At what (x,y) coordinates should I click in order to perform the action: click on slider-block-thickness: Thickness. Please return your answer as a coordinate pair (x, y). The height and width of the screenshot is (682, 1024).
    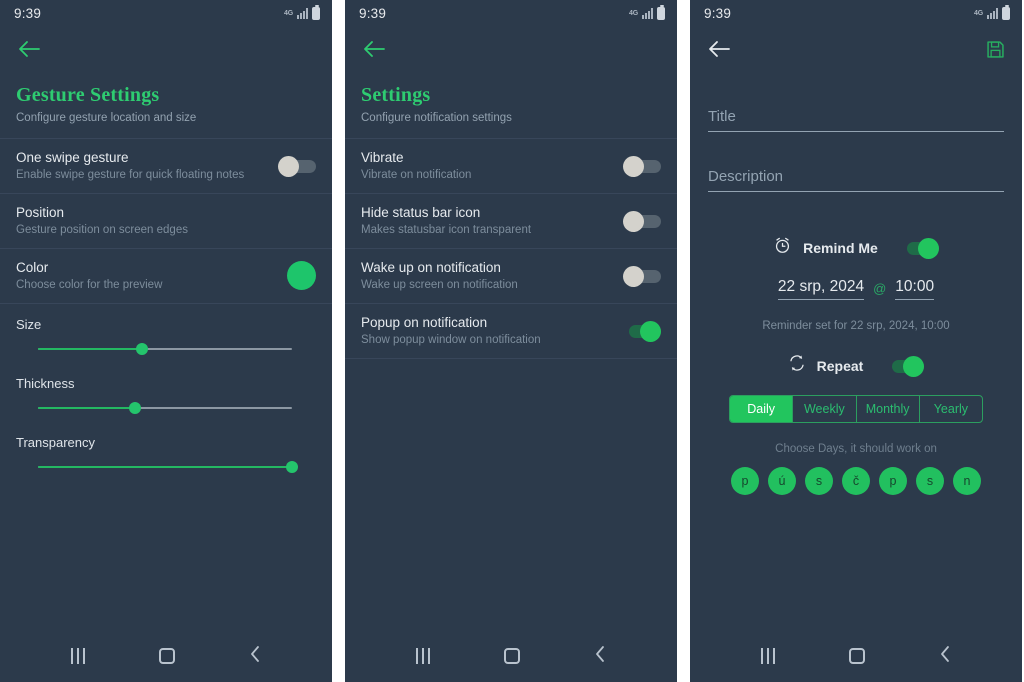
    Looking at the image, I should click on (166, 392).